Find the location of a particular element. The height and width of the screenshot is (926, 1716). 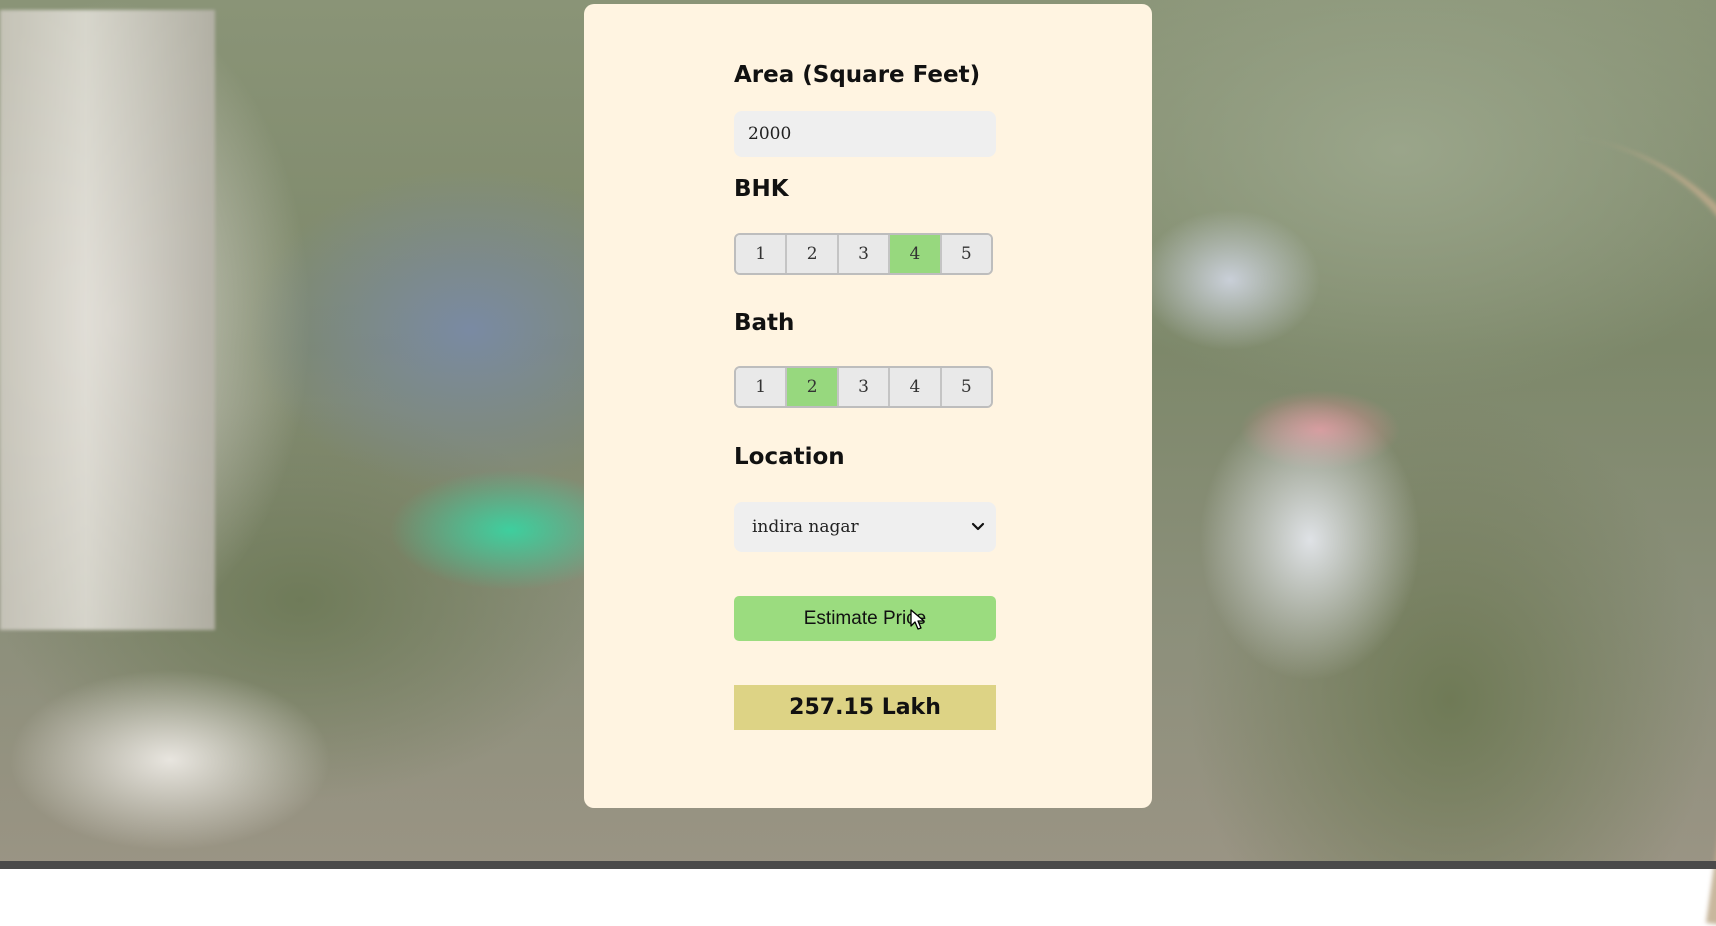

location-selected-value: indira nagar is located at coordinates (805, 527).